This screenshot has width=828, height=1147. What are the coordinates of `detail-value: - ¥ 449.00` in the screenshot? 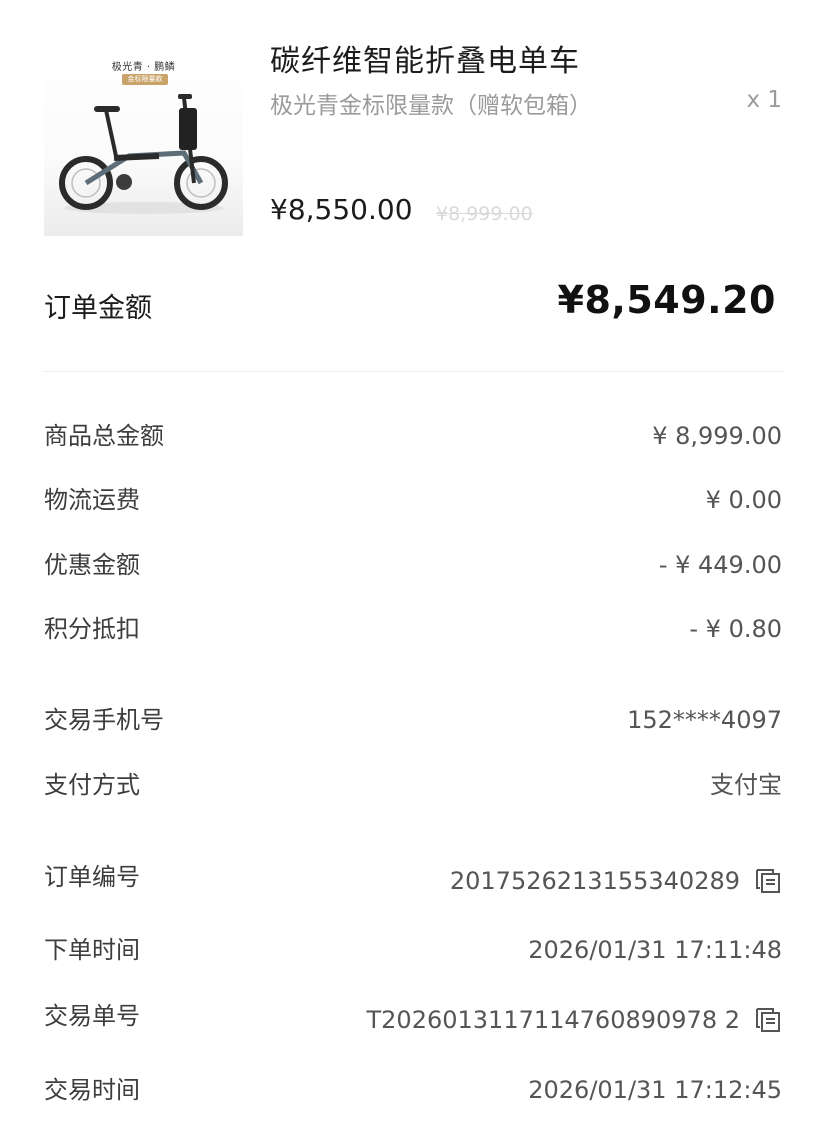 It's located at (720, 565).